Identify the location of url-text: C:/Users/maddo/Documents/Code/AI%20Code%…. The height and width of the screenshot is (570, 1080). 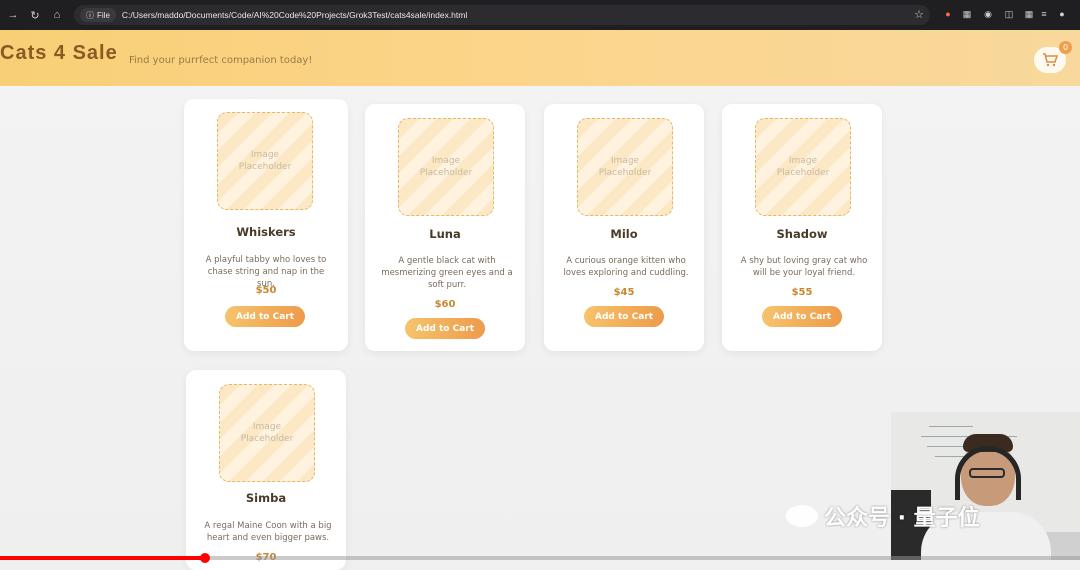
(294, 15).